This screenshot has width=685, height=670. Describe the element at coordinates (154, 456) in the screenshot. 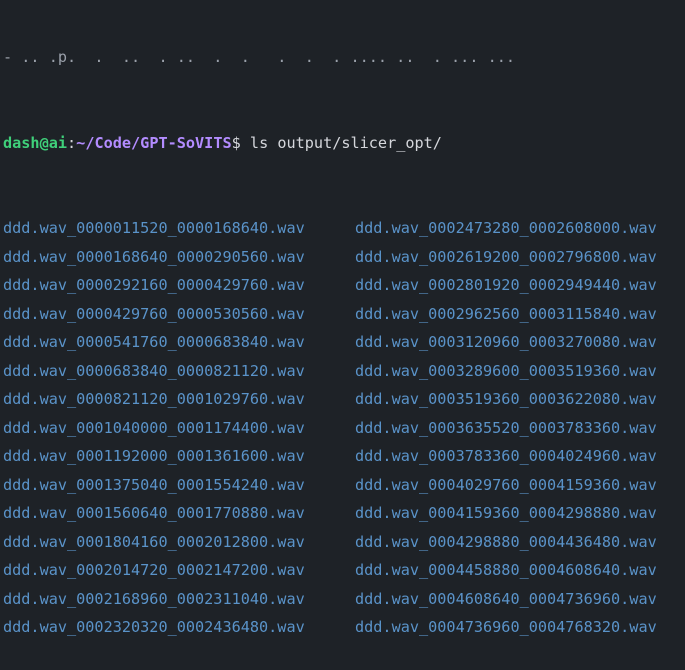

I see `file-name: ddd.wav_0001192000_0001361600.wav` at that location.